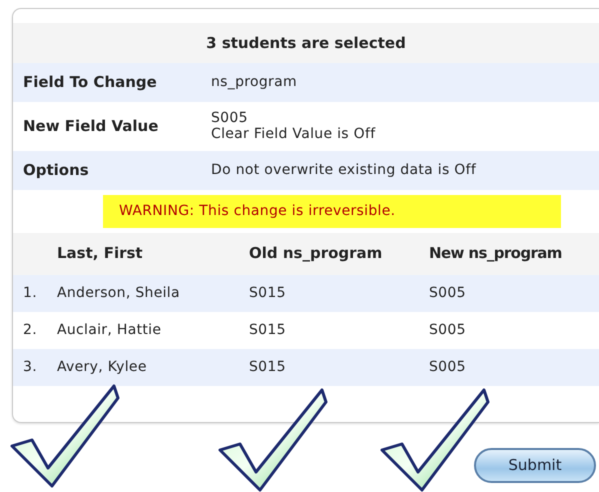 This screenshot has width=599, height=492. I want to click on row-number: 1., so click(30, 293).